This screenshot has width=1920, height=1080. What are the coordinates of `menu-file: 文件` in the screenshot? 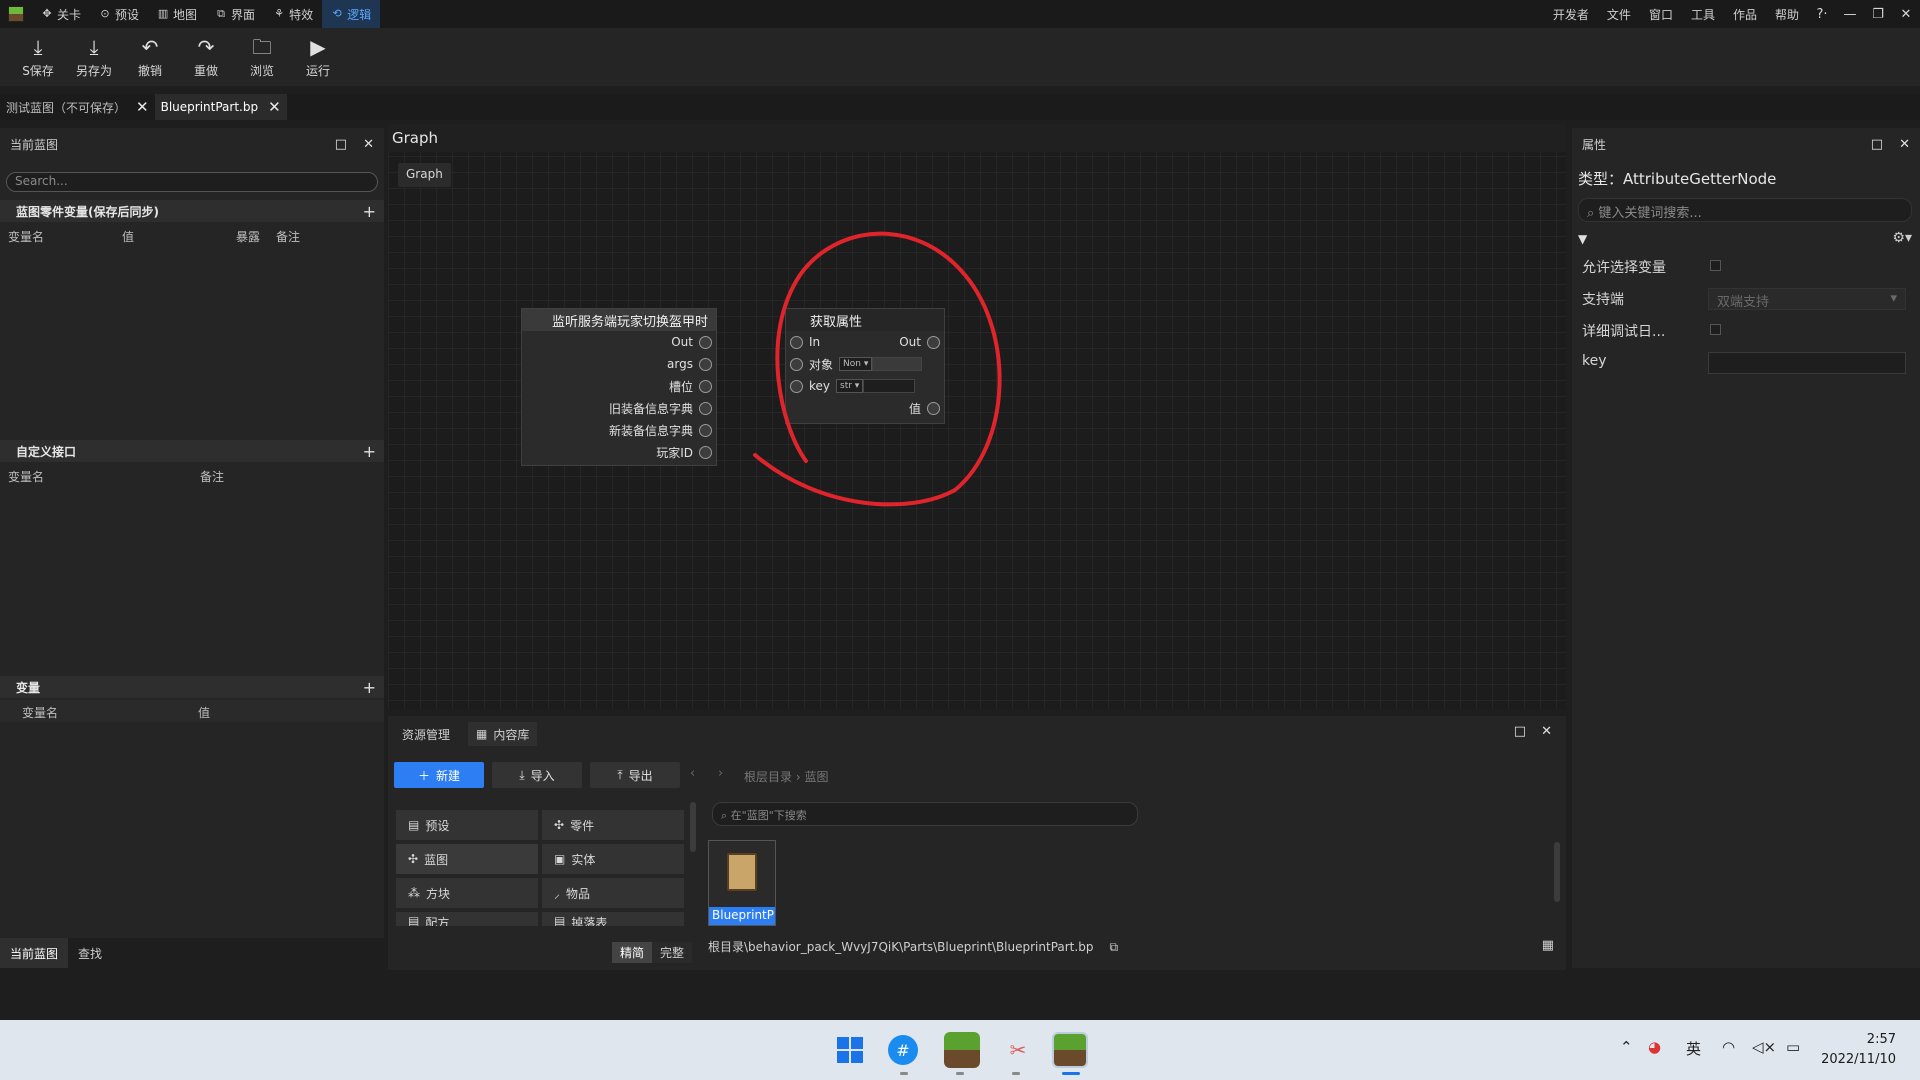 It's located at (1619, 14).